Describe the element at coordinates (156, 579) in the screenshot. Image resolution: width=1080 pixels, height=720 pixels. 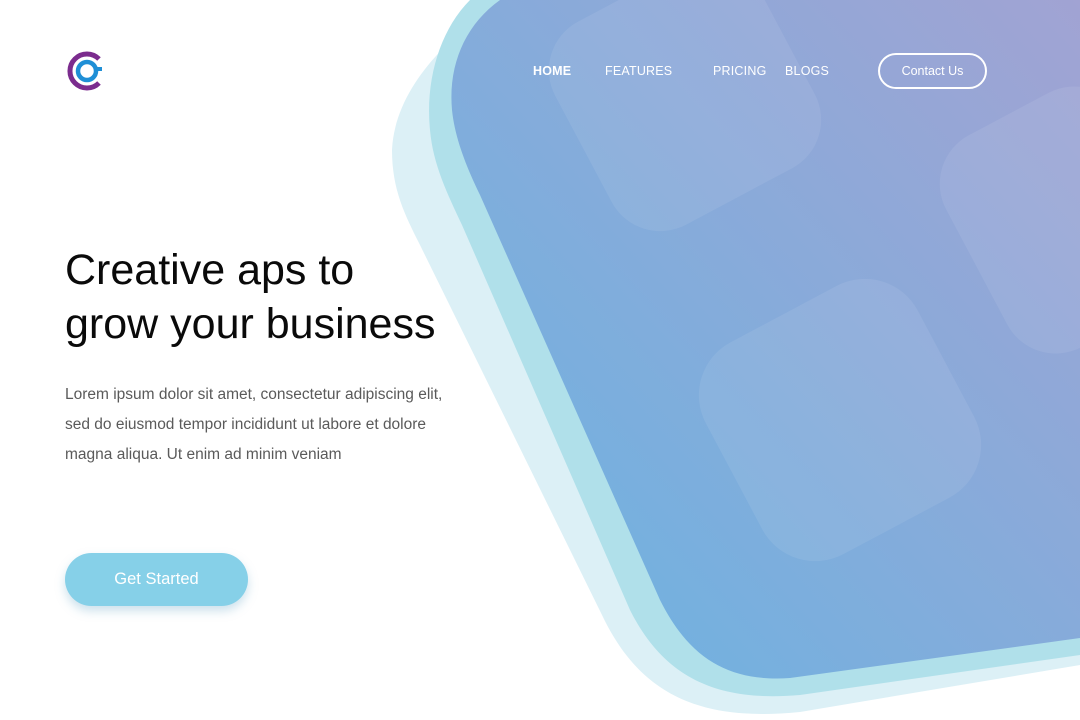
I see `get-started-button: Get Started` at that location.